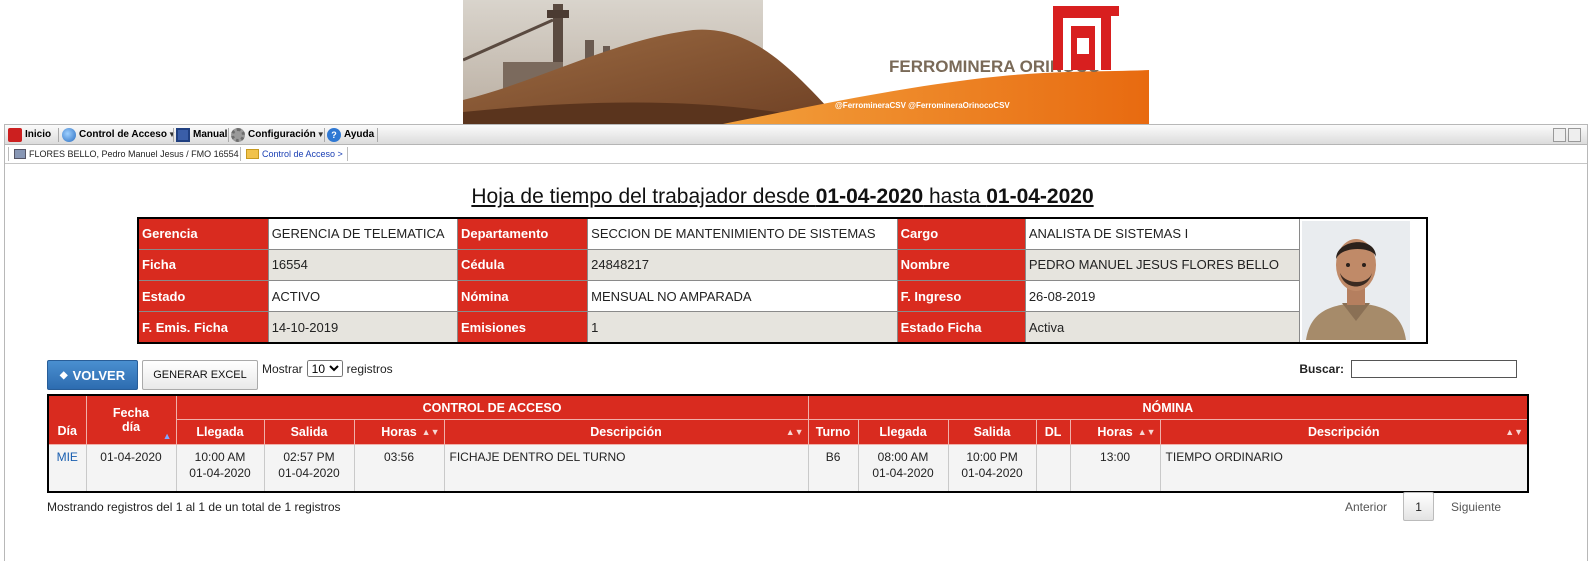 The width and height of the screenshot is (1593, 561). What do you see at coordinates (1419, 506) in the screenshot?
I see `pagination-page: 1` at bounding box center [1419, 506].